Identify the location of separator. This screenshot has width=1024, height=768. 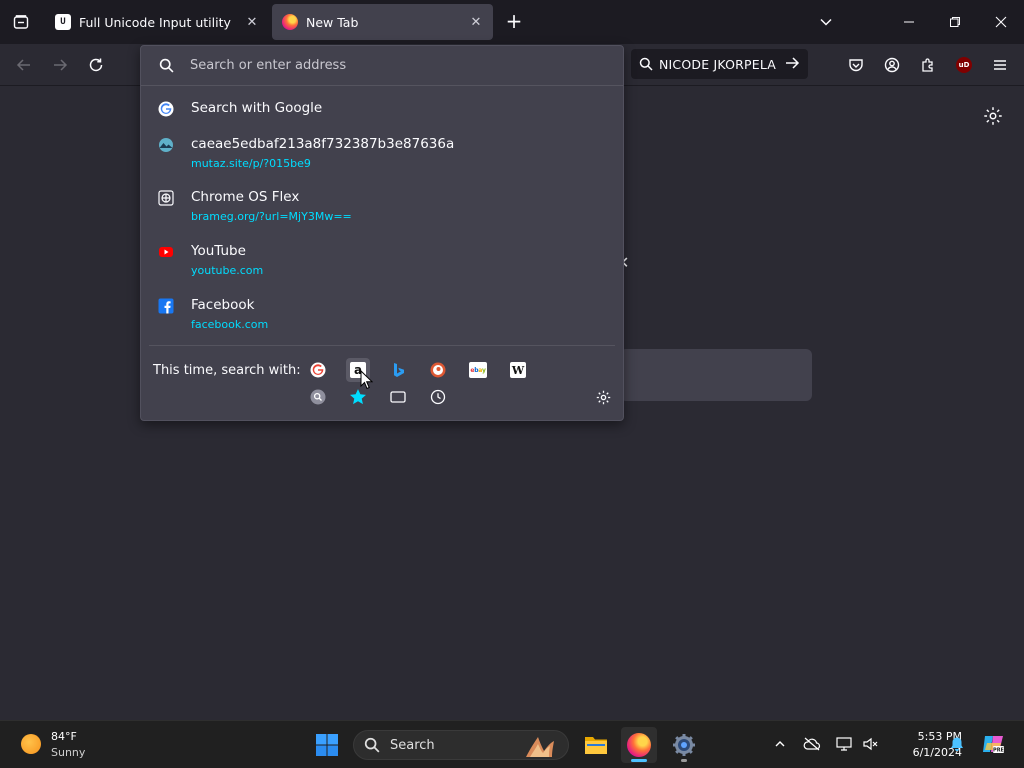
(382, 345).